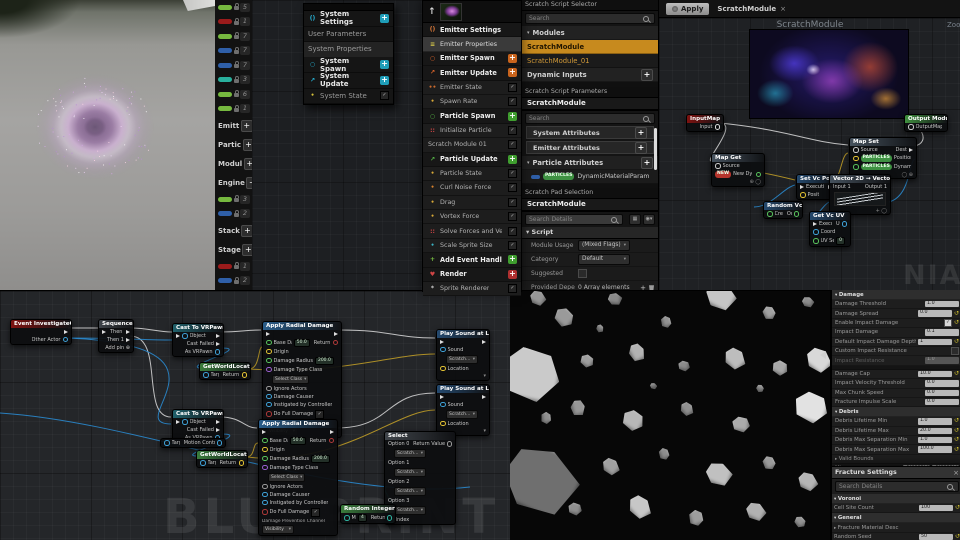  Describe the element at coordinates (432, 12) in the screenshot. I see `up-arrow-icon: ↑` at that location.